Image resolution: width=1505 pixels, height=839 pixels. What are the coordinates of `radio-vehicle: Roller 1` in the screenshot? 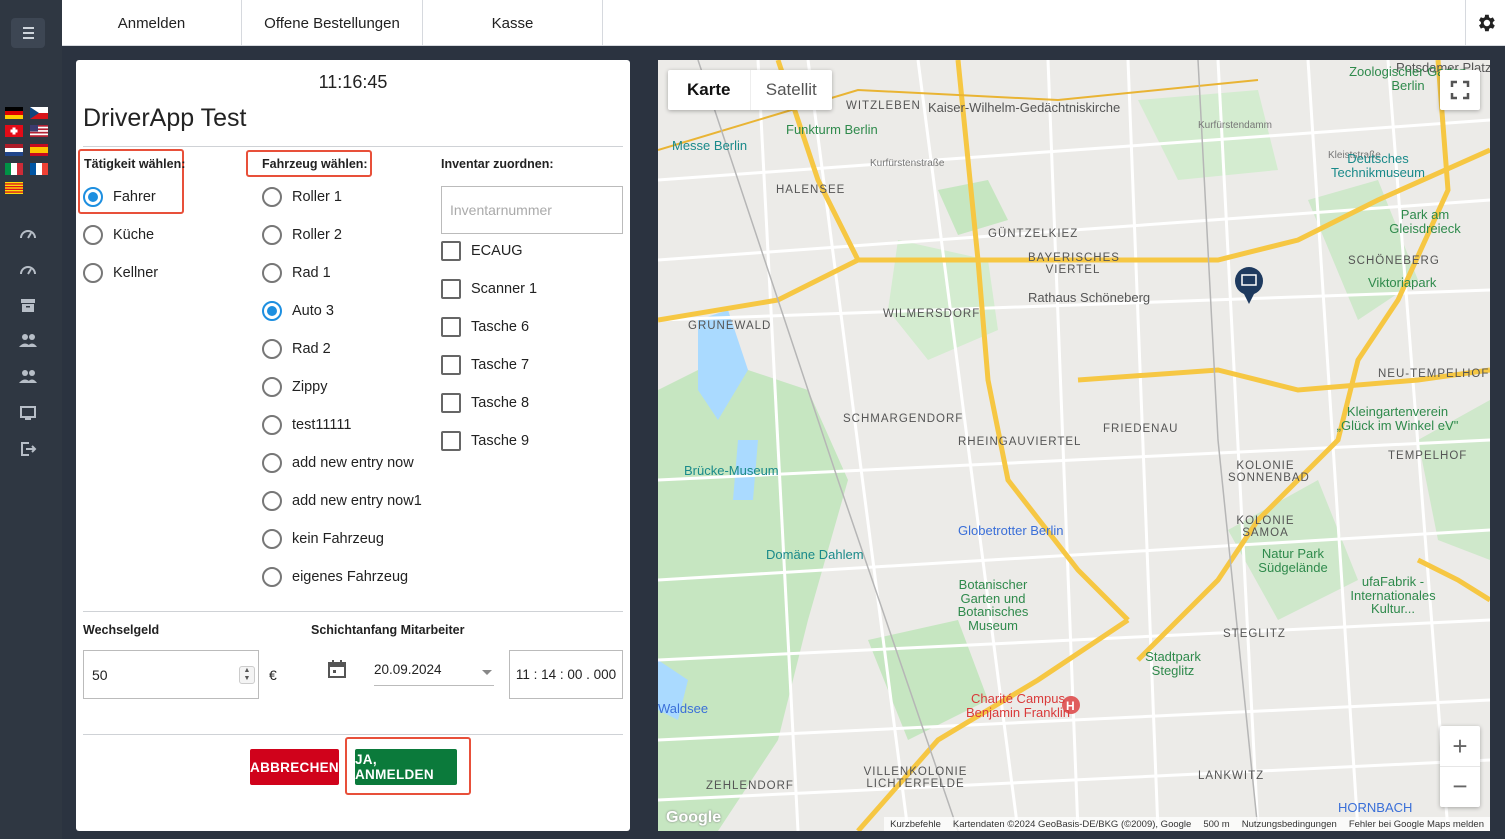 It's located at (302, 197).